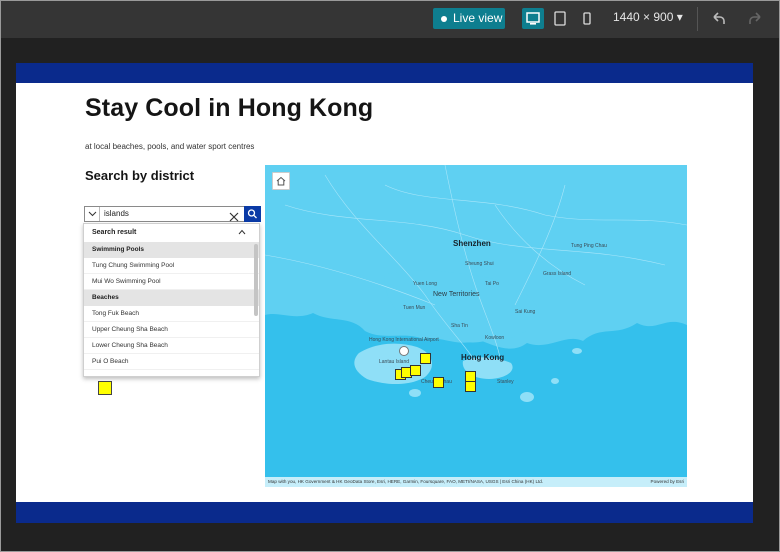  Describe the element at coordinates (171, 233) in the screenshot. I see `search-result-header: Search result` at that location.